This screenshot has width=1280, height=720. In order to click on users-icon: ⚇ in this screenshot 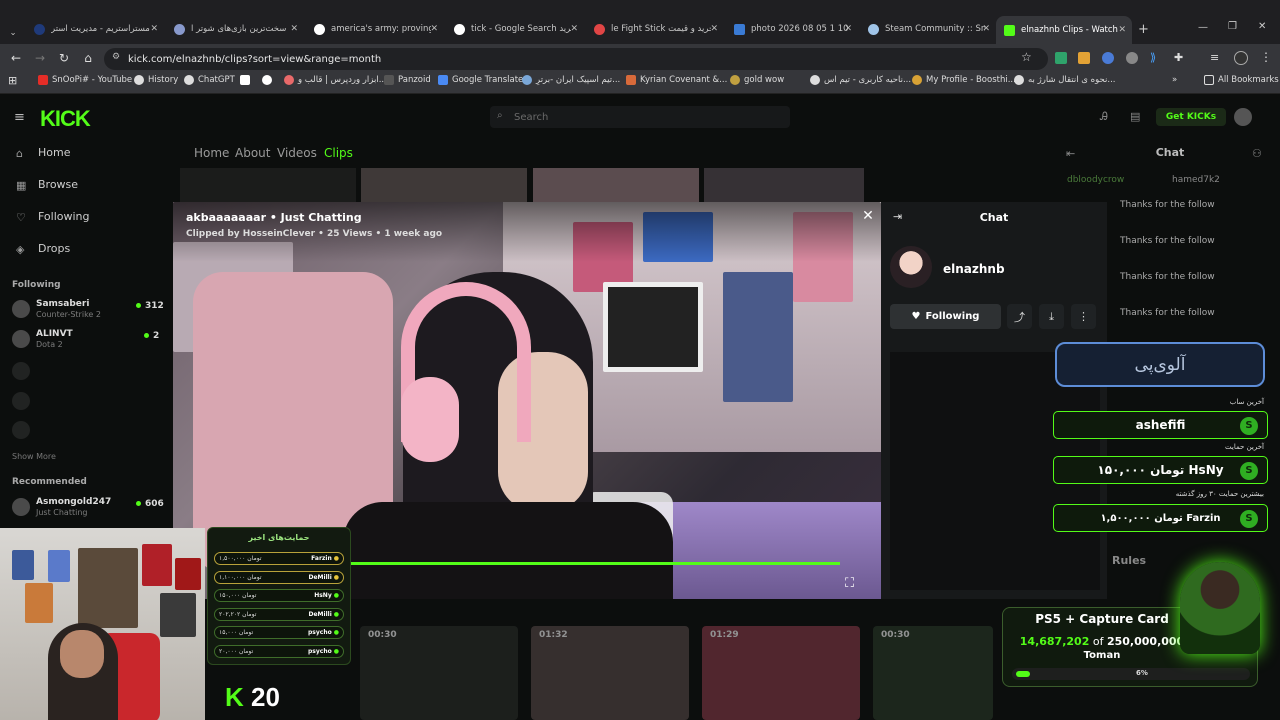, I will do `click(1257, 153)`.